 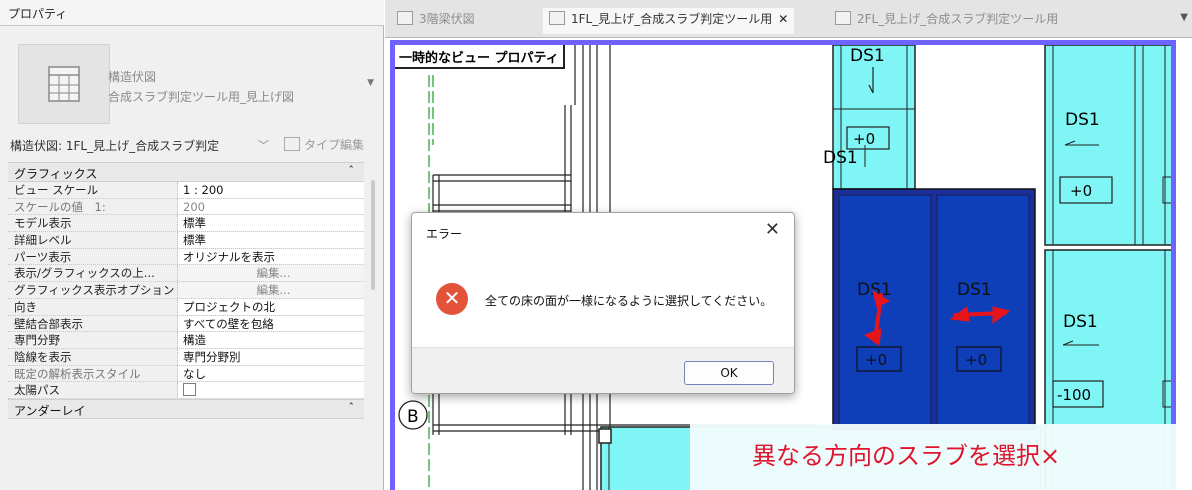 I want to click on tab-3f-beam-plan: 3階梁伏図, so click(x=436, y=23).